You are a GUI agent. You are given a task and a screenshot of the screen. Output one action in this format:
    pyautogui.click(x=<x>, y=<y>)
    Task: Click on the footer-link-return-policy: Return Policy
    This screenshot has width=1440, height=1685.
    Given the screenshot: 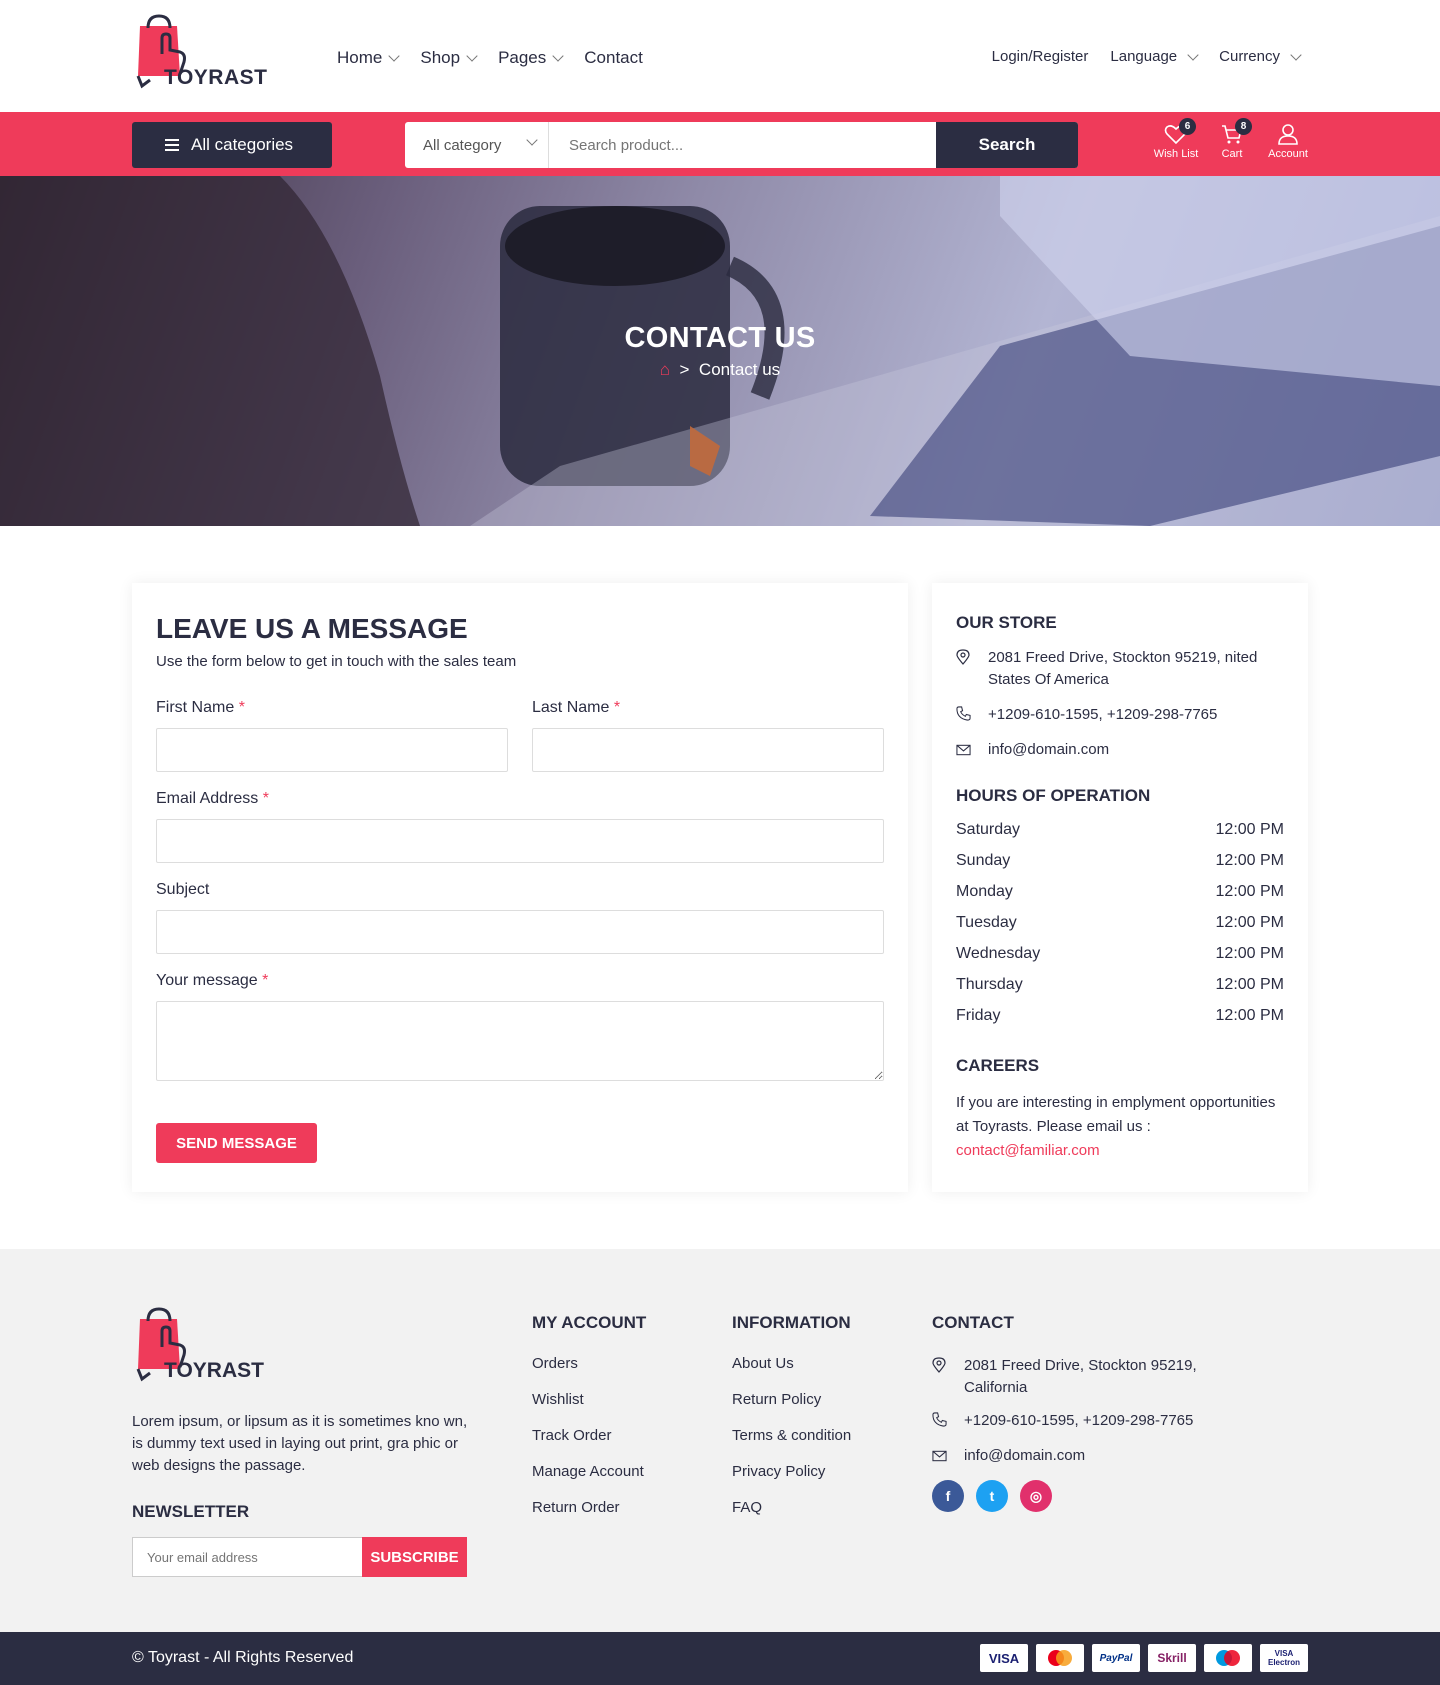 What is the action you would take?
    pyautogui.click(x=791, y=1409)
    